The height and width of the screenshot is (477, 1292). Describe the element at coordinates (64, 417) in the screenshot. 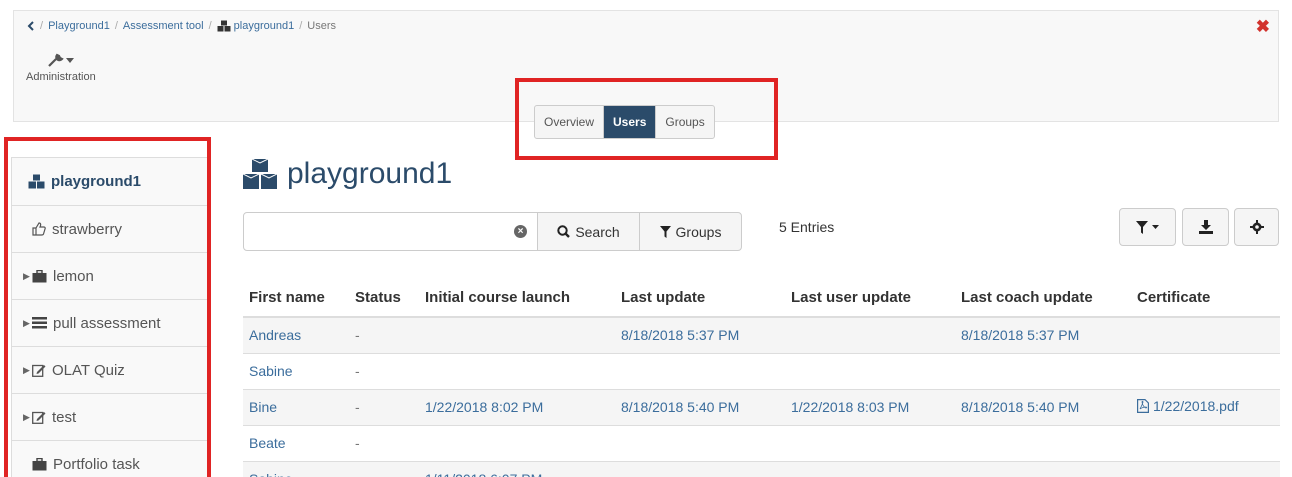

I see `sidebar-item-label: test` at that location.